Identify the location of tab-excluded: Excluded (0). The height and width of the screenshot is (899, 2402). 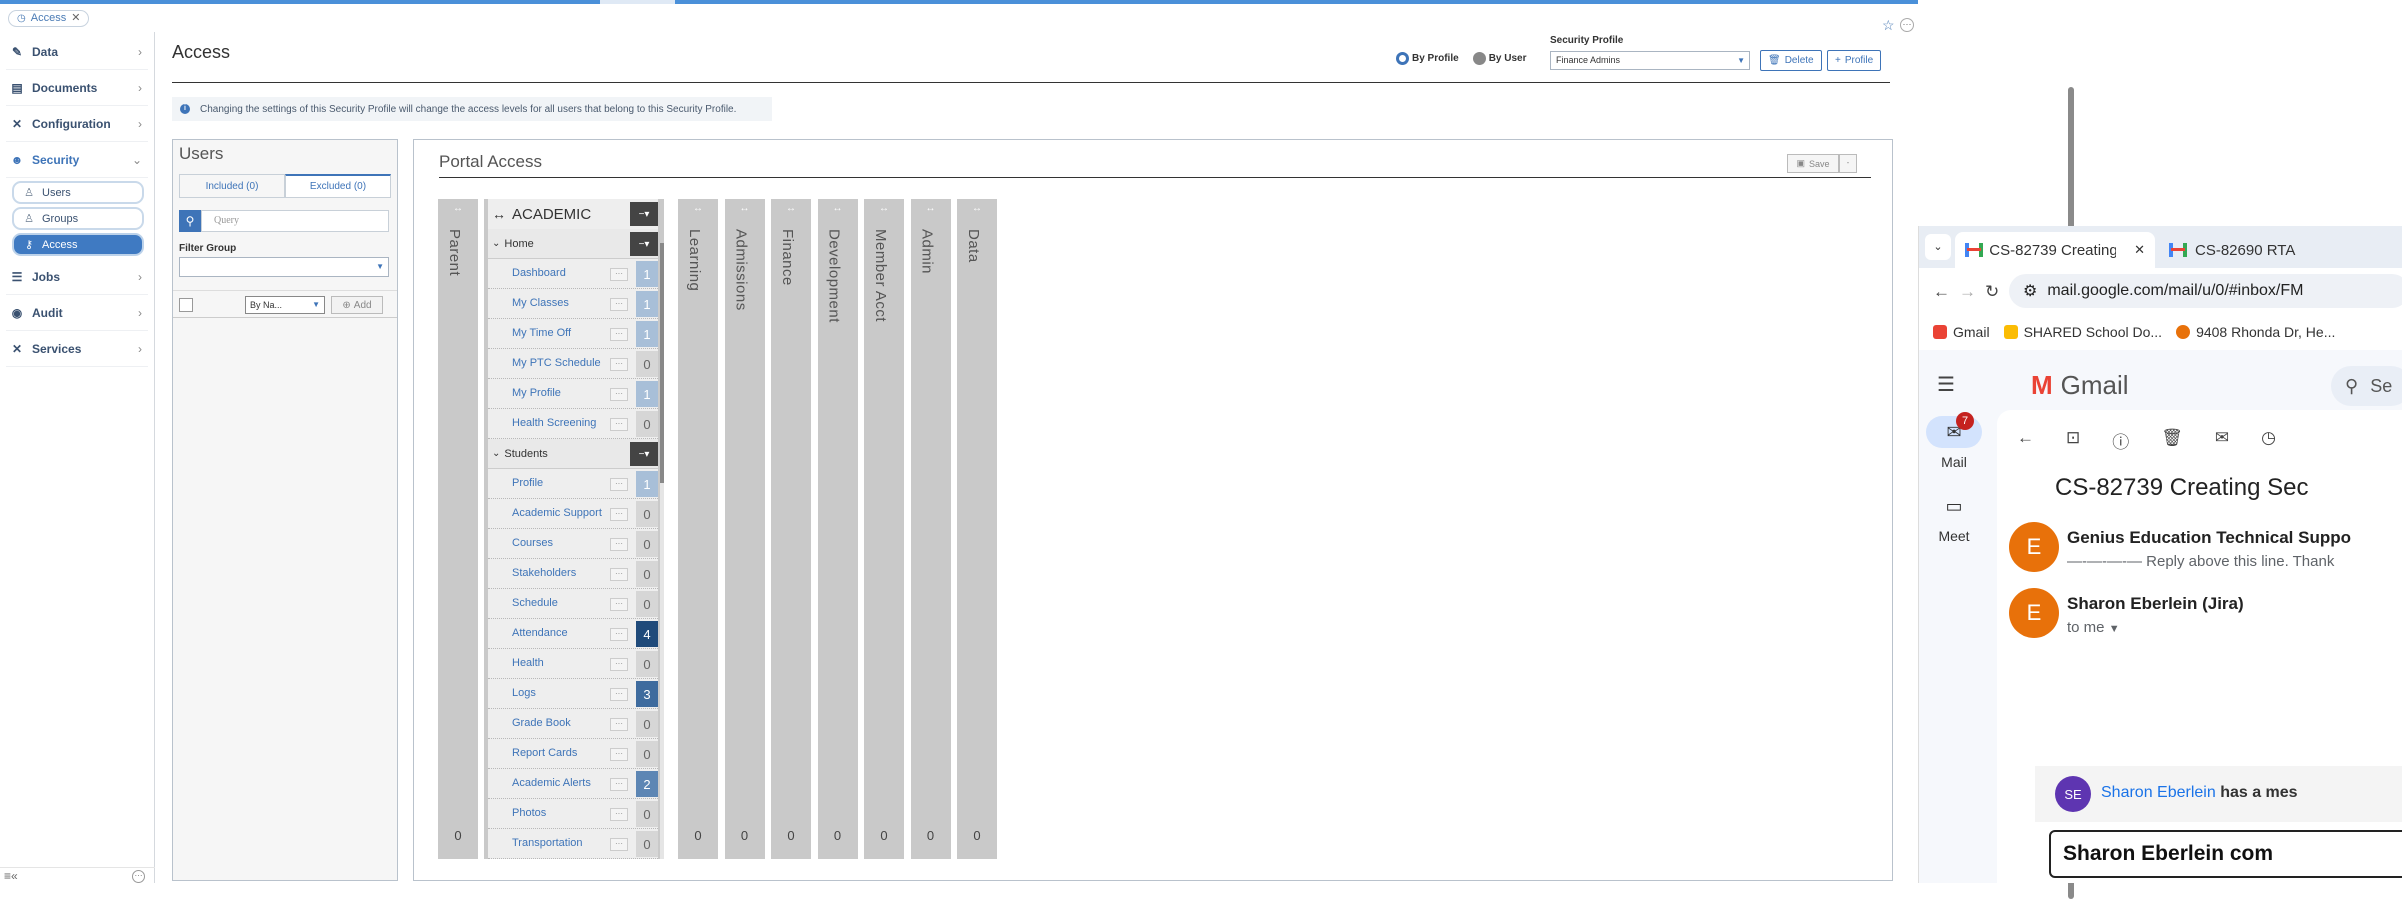
(338, 186).